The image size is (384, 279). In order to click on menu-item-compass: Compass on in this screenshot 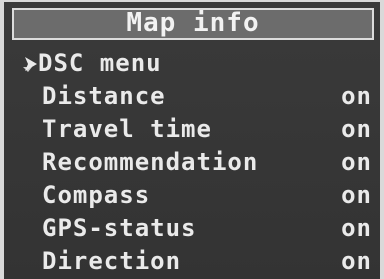, I will do `click(192, 194)`.